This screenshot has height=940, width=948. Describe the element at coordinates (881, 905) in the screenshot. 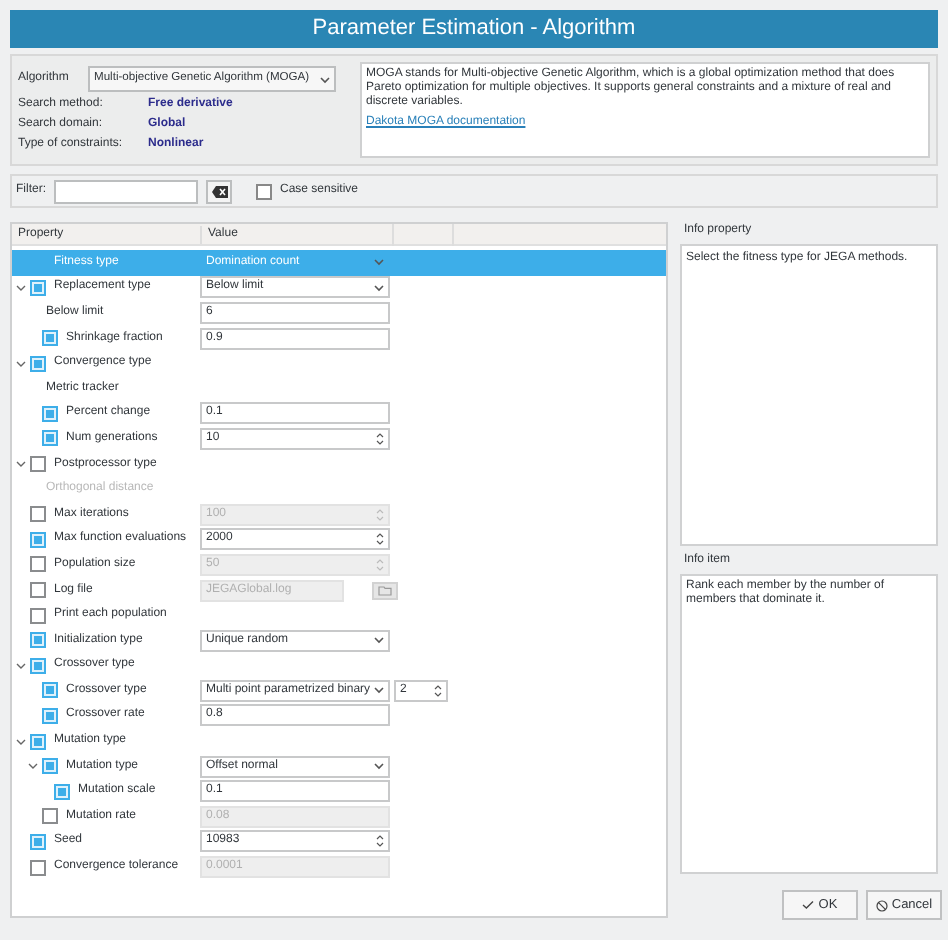

I see `cancel-icon` at that location.